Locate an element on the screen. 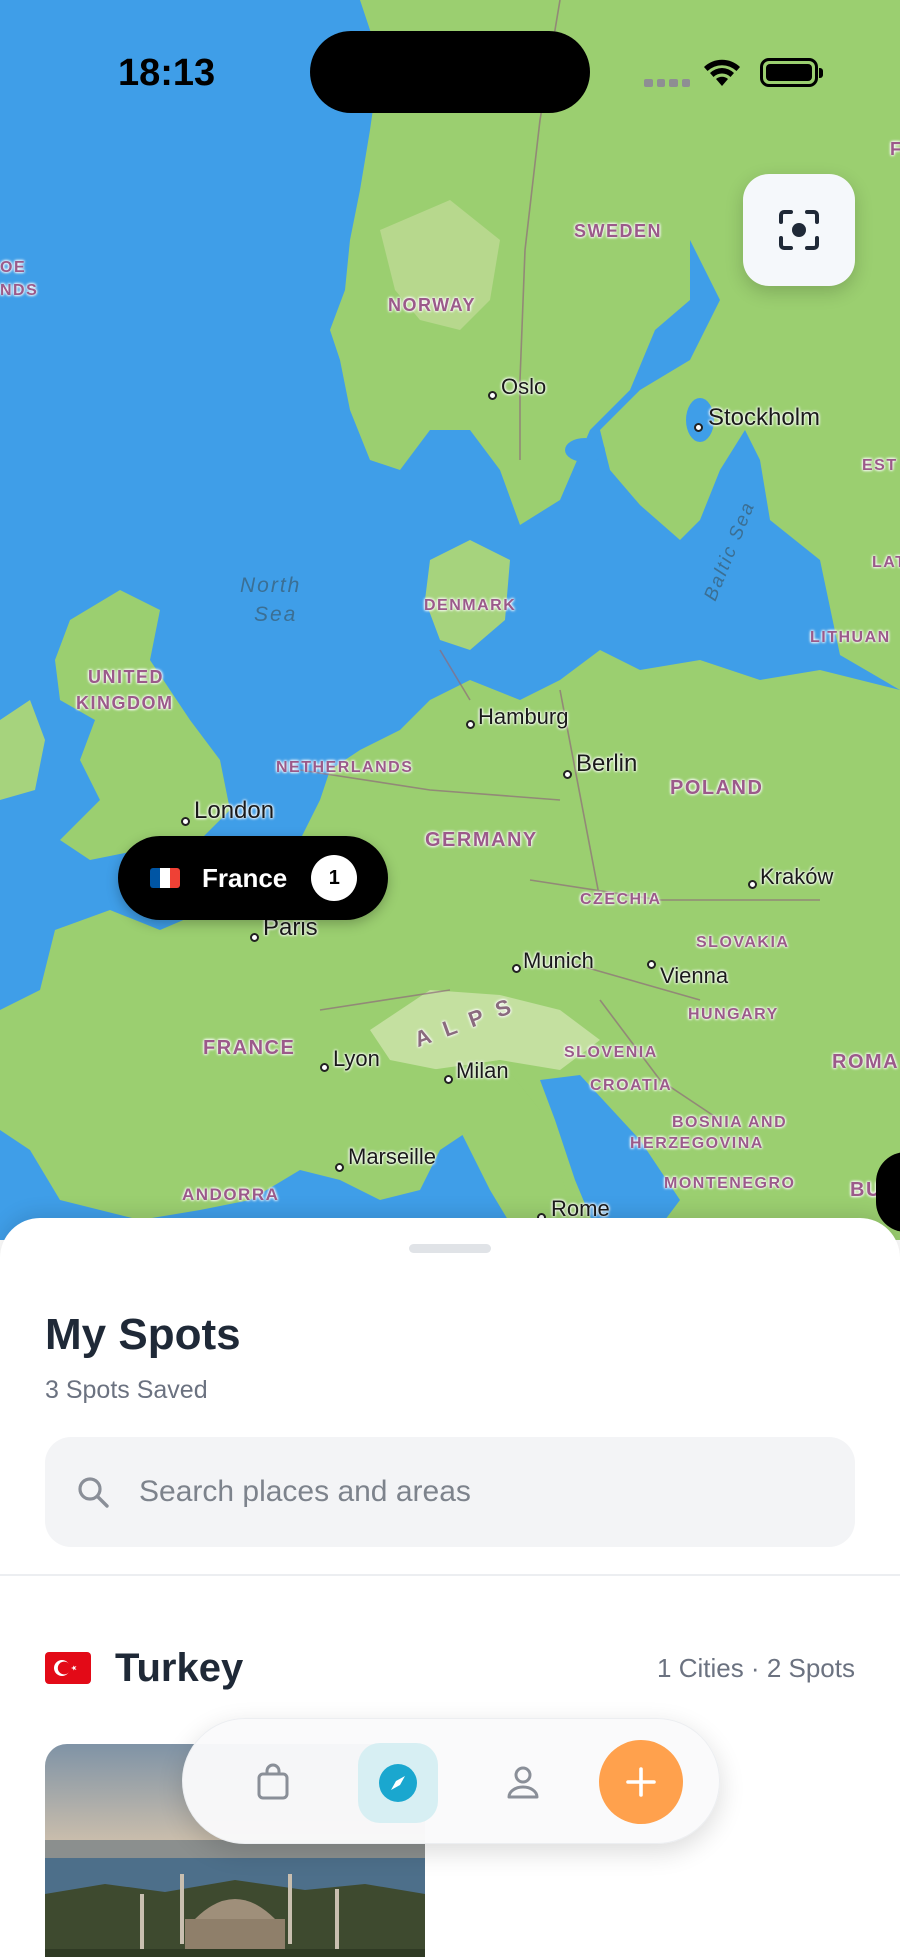 This screenshot has width=900, height=1957. map-label-romania: ROMA is located at coordinates (866, 1062).